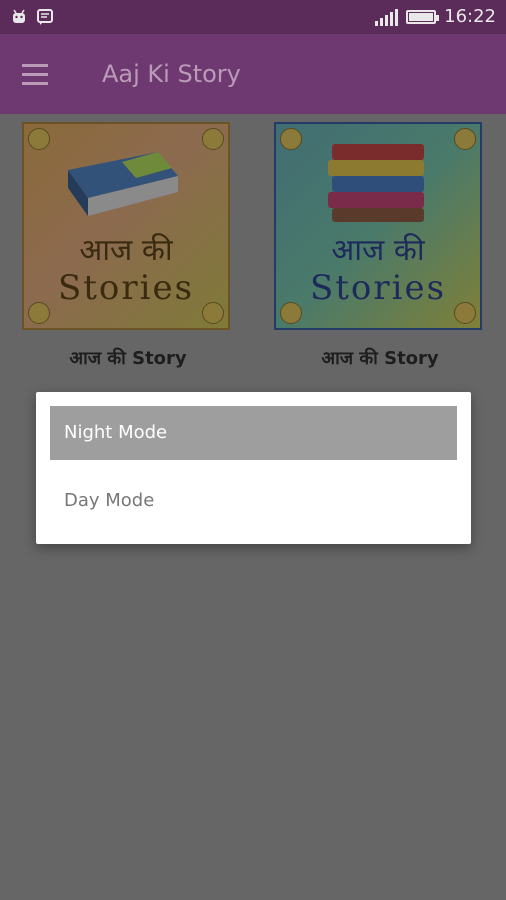 The height and width of the screenshot is (900, 506). What do you see at coordinates (253, 17) in the screenshot?
I see `status-bar: 16:22` at bounding box center [253, 17].